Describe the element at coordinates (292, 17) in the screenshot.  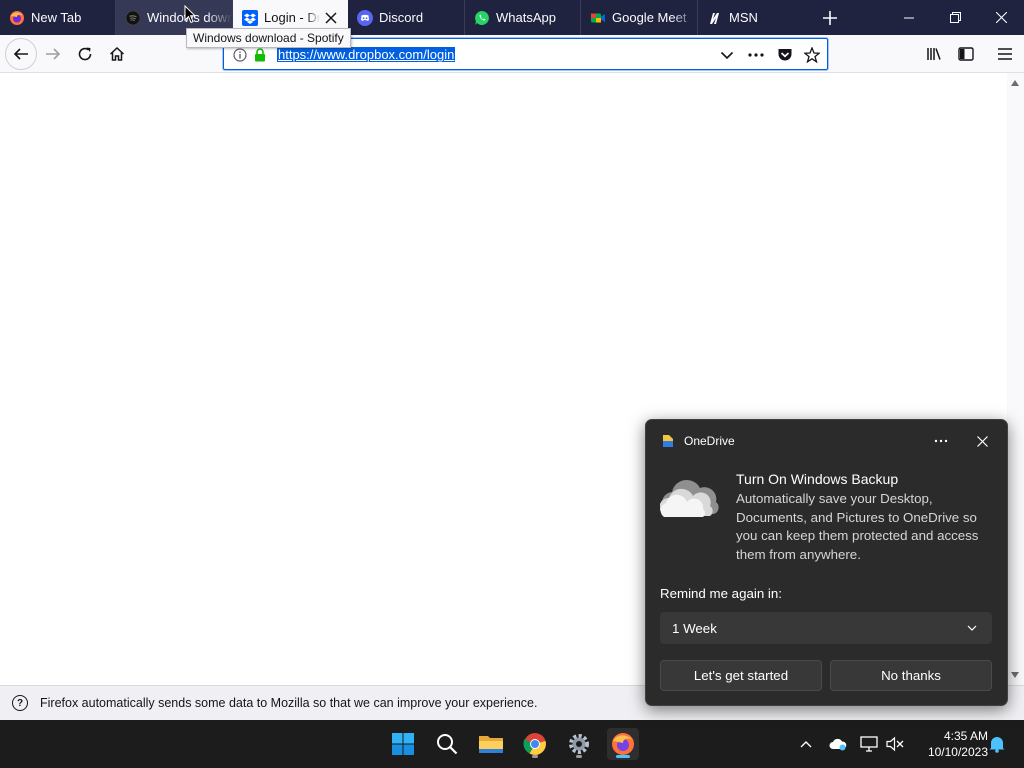
I see `tab-label: Login - Dropbox` at that location.